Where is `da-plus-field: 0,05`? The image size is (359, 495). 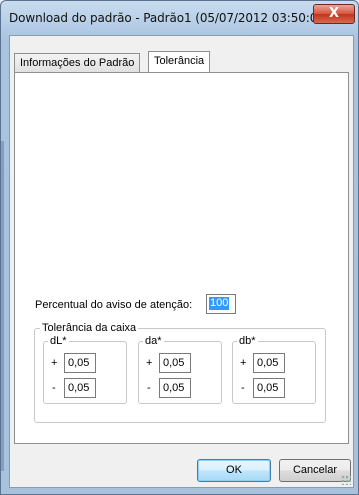
da-plus-field: 0,05 is located at coordinates (175, 363).